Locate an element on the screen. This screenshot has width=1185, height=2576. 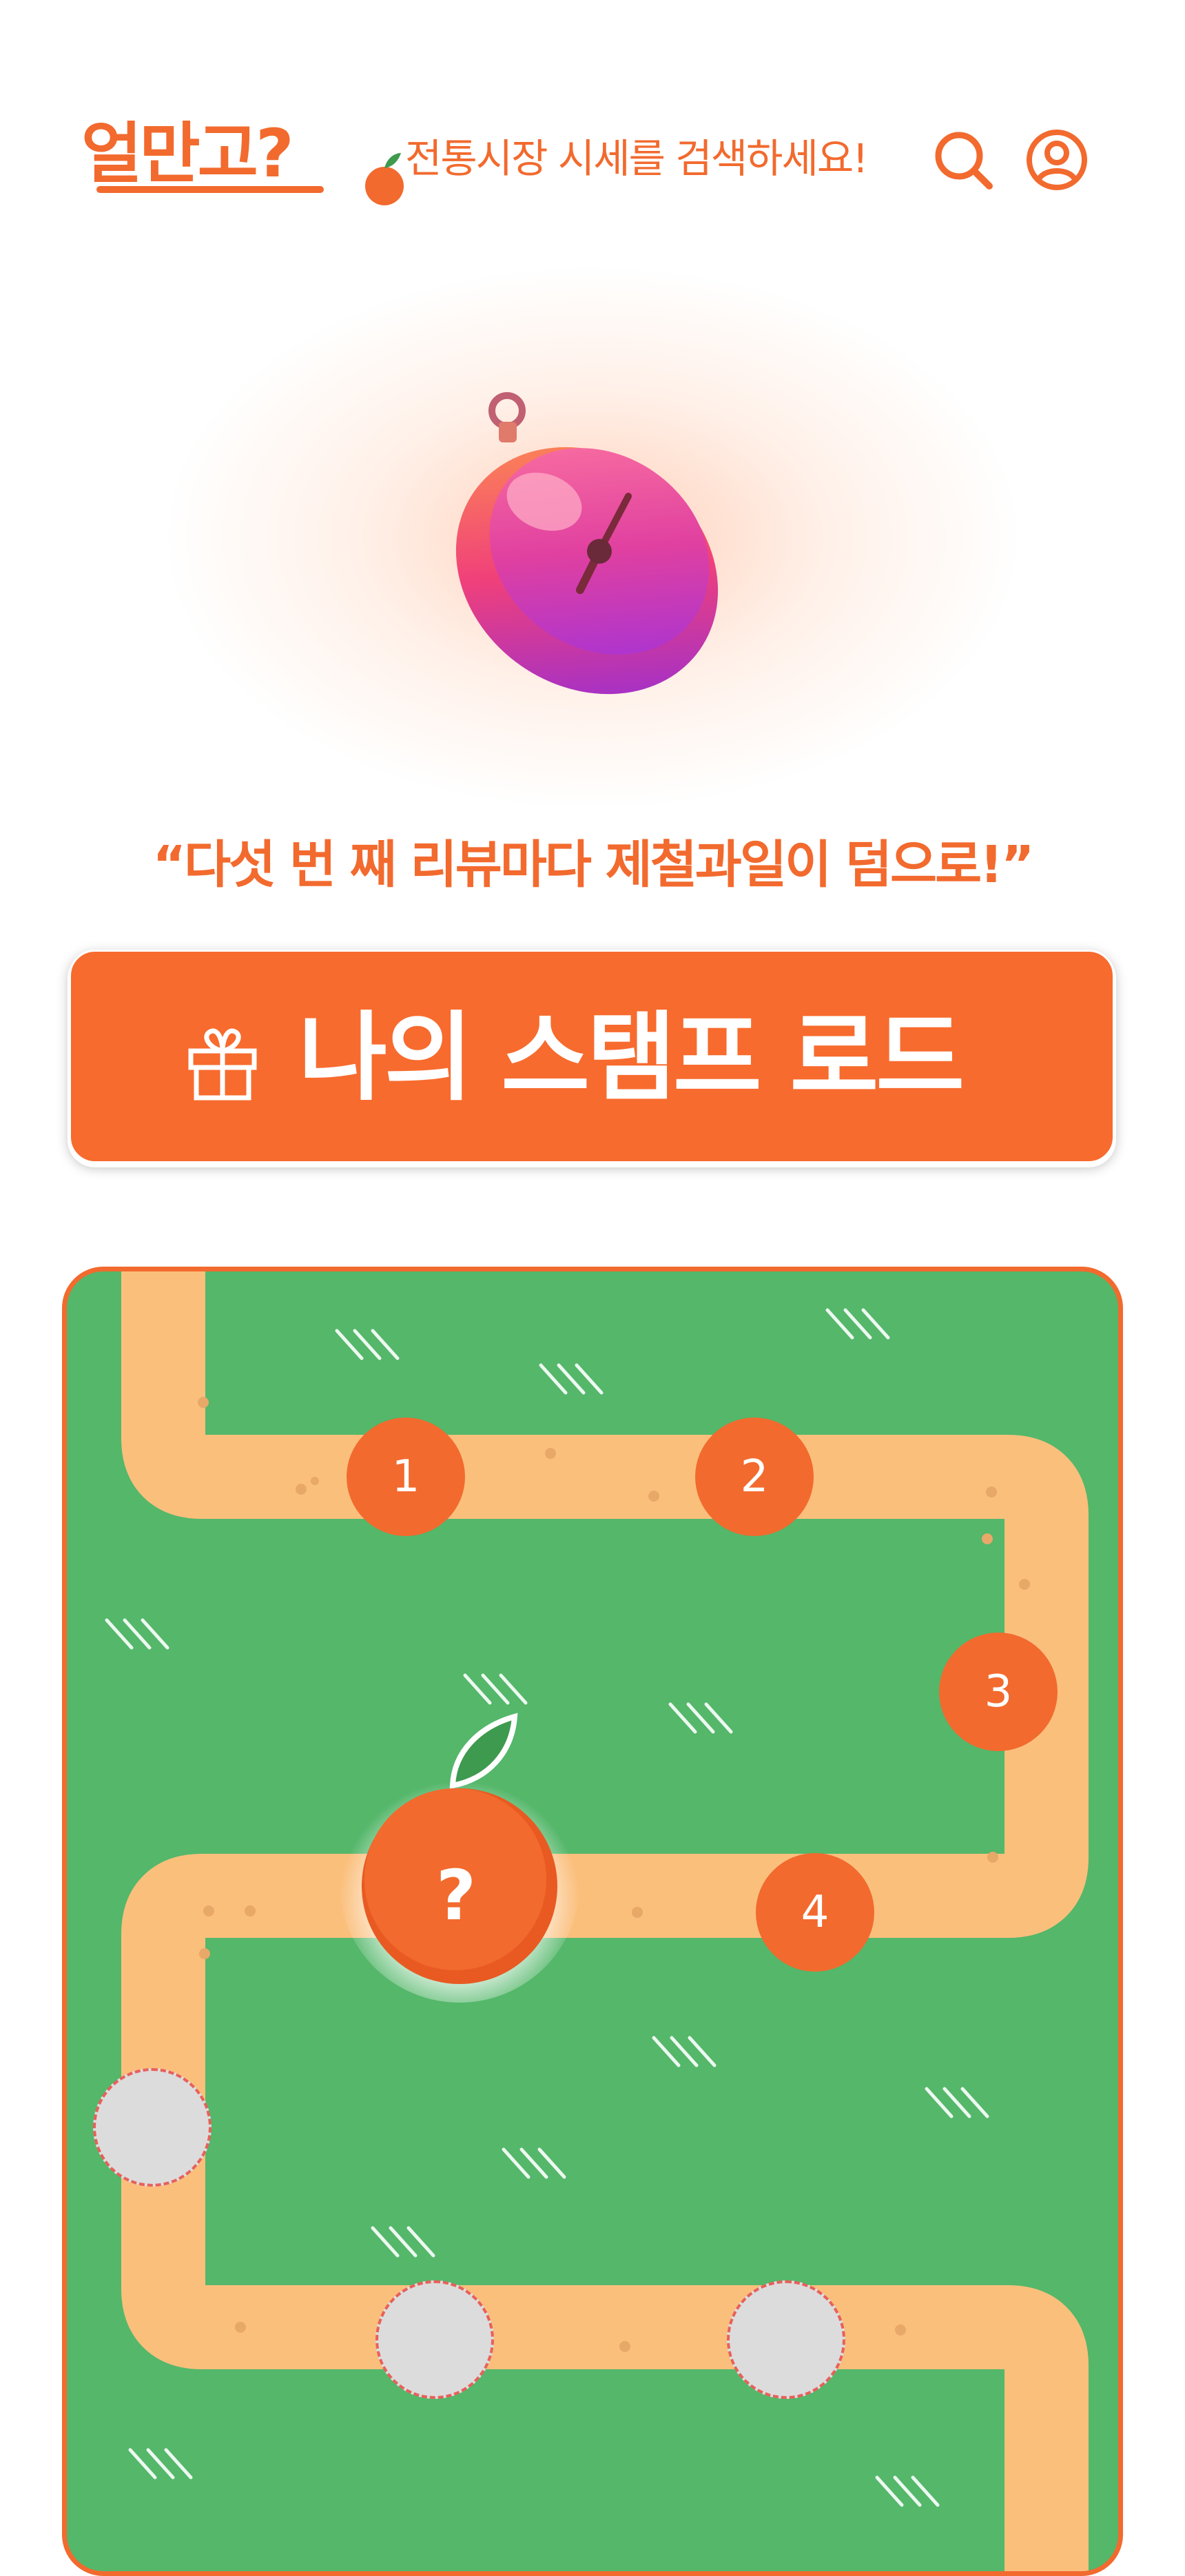
promo-quote: “다섯 번 째 리뷰마다 제철과일이 덤으로!” is located at coordinates (593, 865).